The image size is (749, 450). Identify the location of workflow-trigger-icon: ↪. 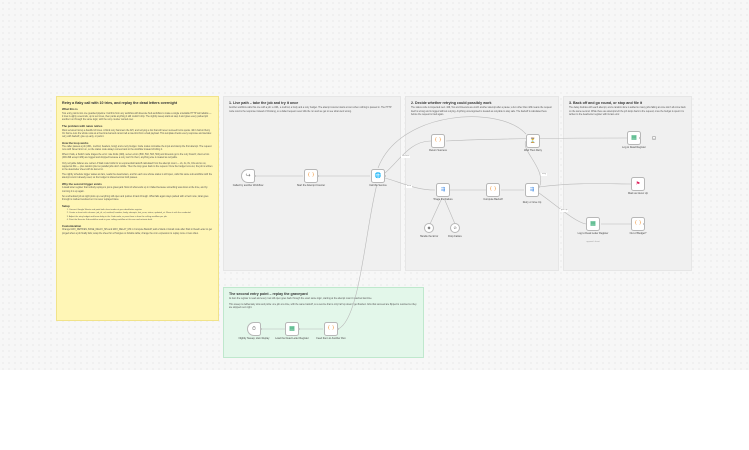
(248, 175).